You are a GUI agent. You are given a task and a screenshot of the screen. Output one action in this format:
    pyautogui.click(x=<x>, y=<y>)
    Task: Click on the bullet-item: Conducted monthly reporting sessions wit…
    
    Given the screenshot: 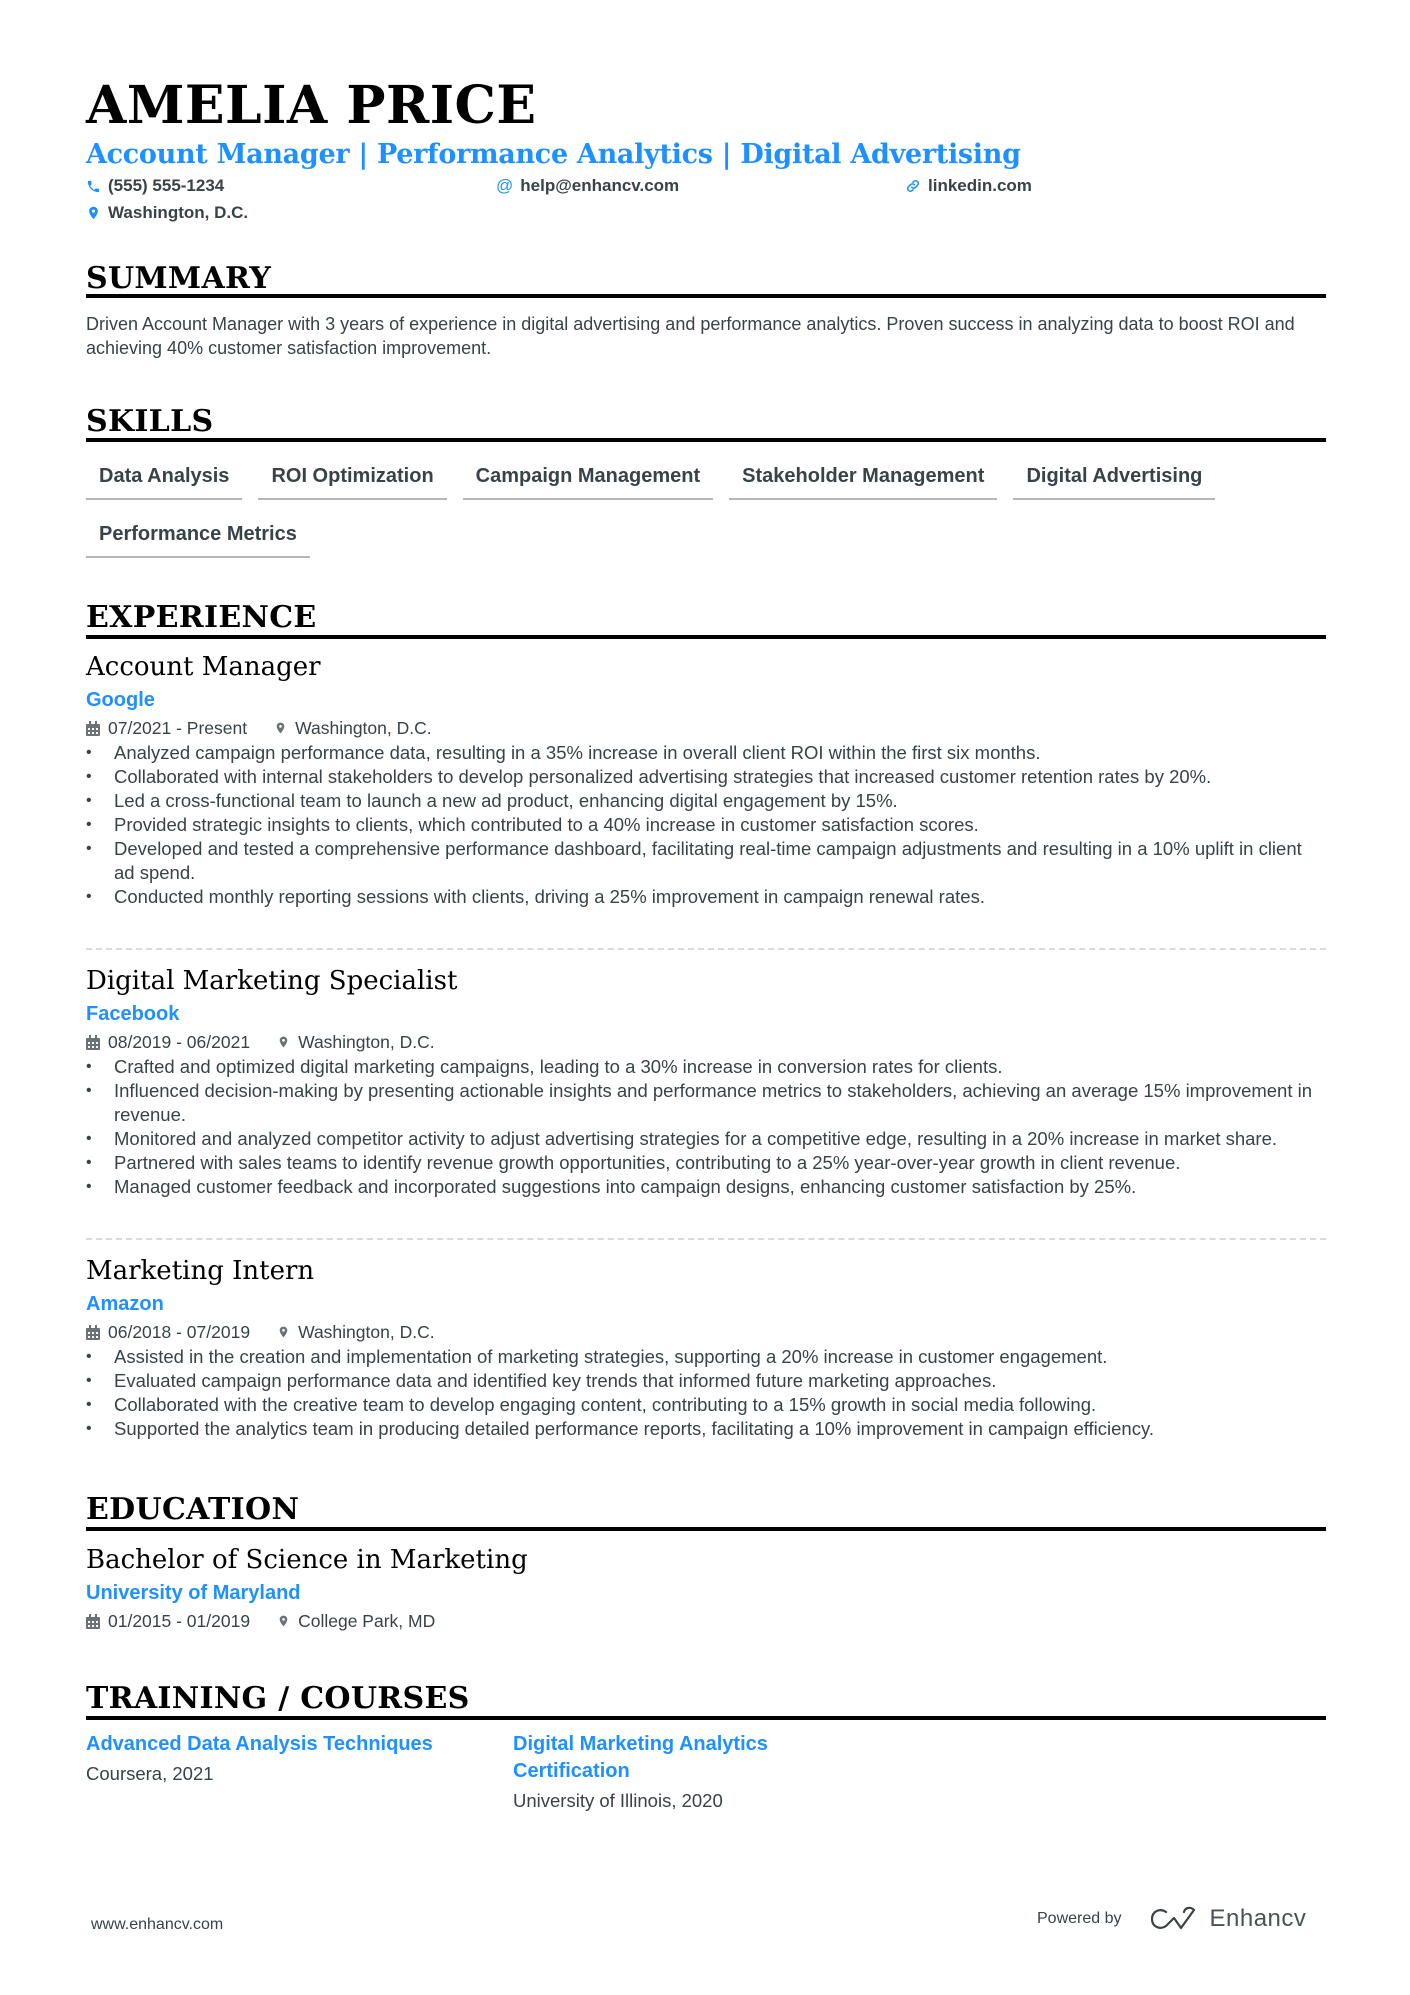 What is the action you would take?
    pyautogui.click(x=706, y=897)
    